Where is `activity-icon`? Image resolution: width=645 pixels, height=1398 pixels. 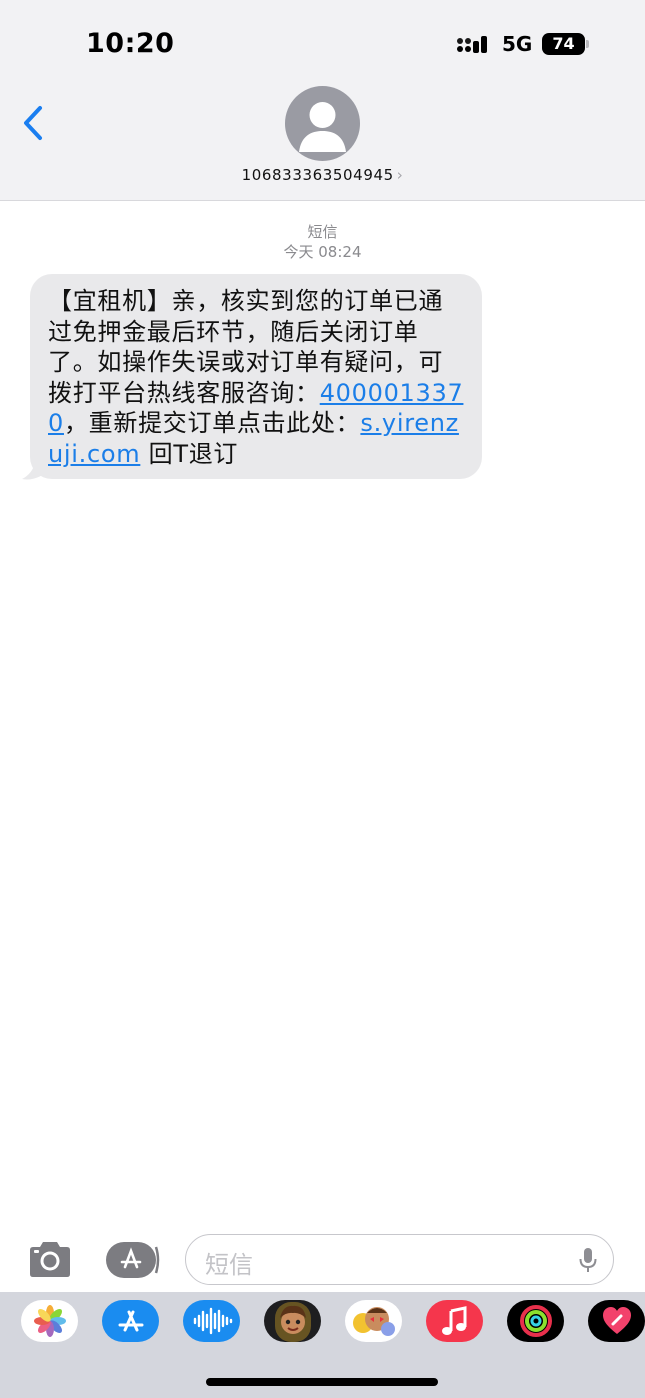
activity-icon is located at coordinates (535, 1321).